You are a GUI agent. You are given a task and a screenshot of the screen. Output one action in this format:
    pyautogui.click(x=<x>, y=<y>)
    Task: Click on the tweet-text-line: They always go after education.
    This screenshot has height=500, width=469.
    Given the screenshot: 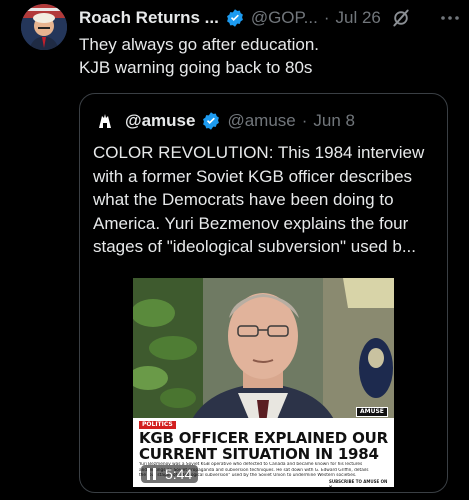 What is the action you would take?
    pyautogui.click(x=199, y=44)
    